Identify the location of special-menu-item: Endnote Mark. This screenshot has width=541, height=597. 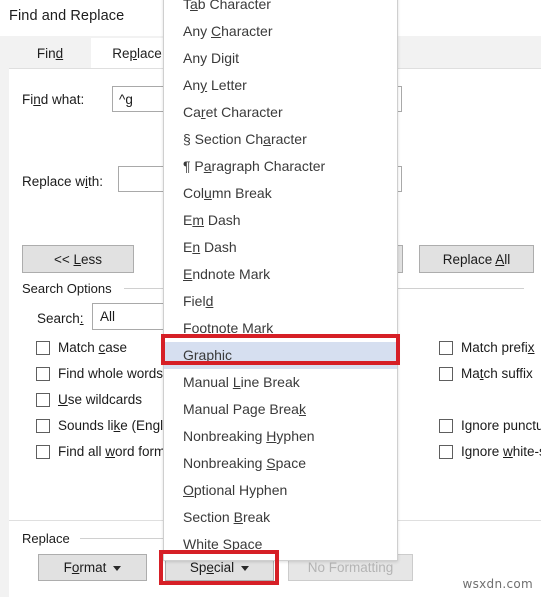
(280, 274).